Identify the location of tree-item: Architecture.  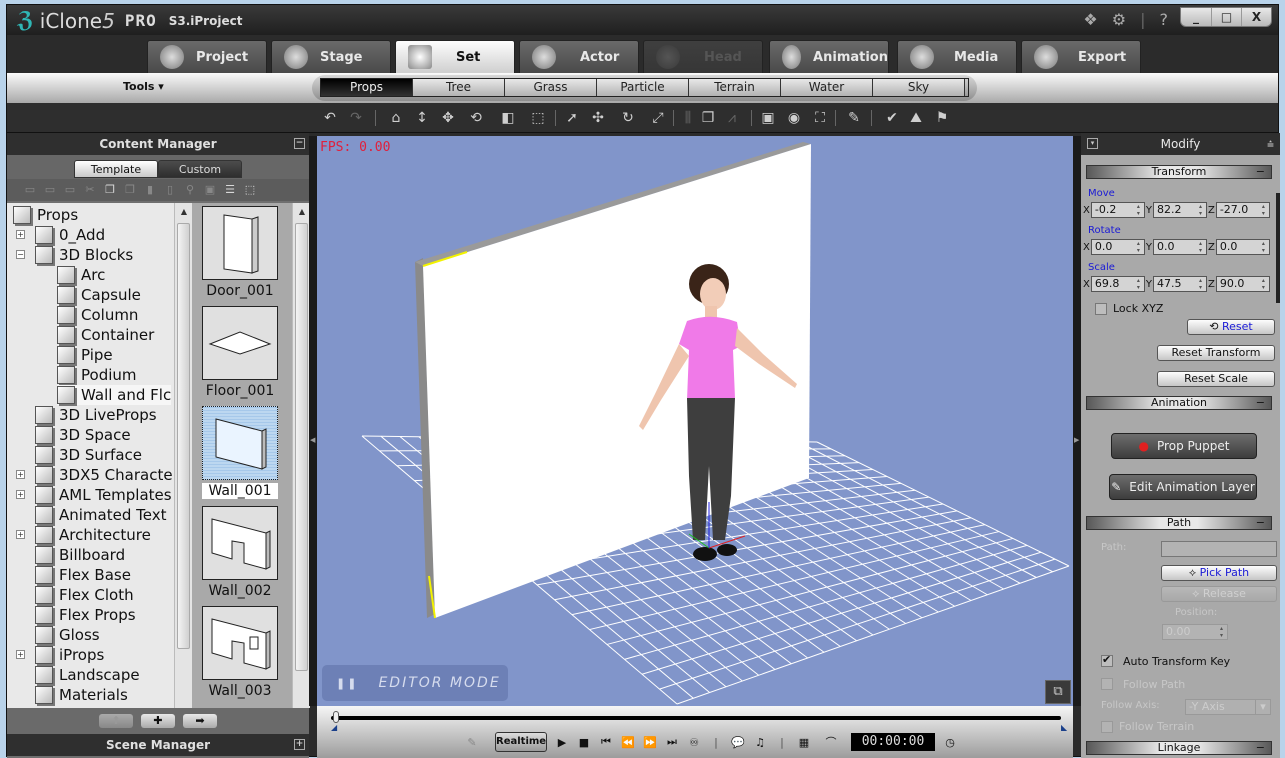
(93, 535).